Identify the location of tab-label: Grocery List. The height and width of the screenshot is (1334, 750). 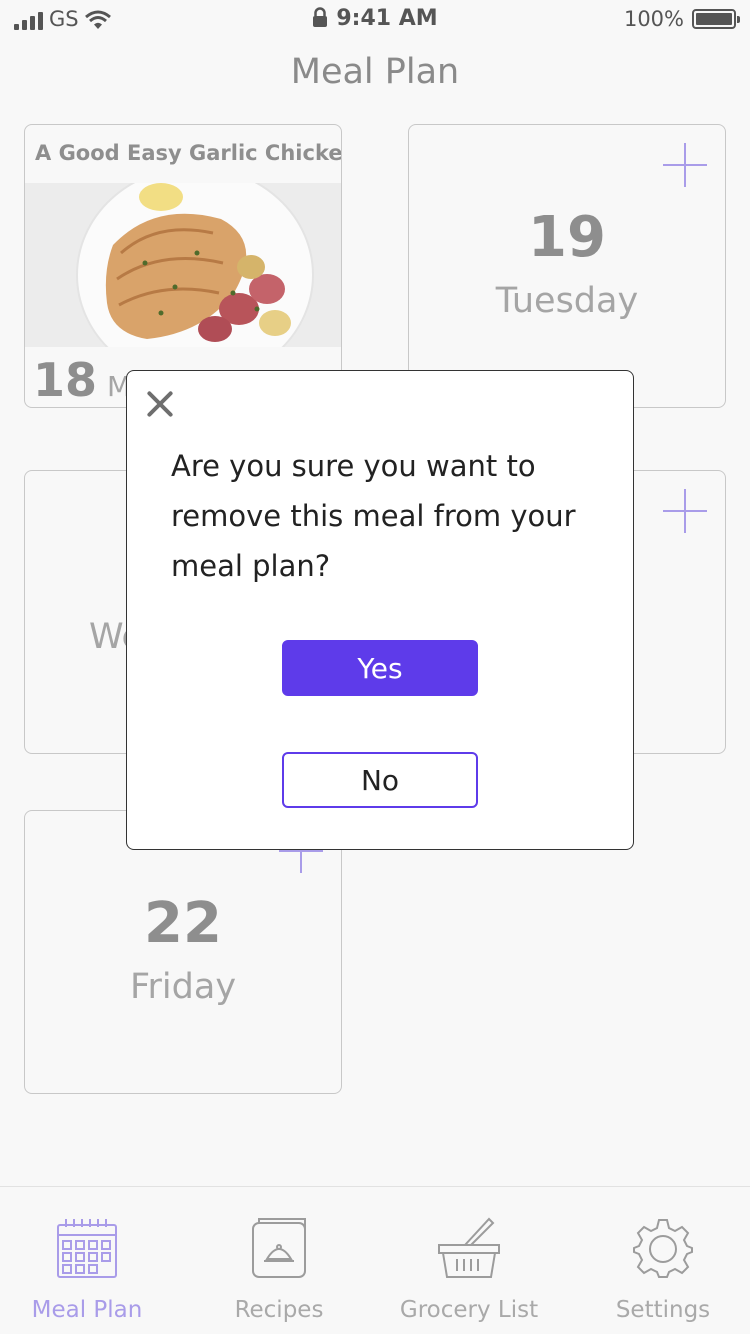
(469, 1310).